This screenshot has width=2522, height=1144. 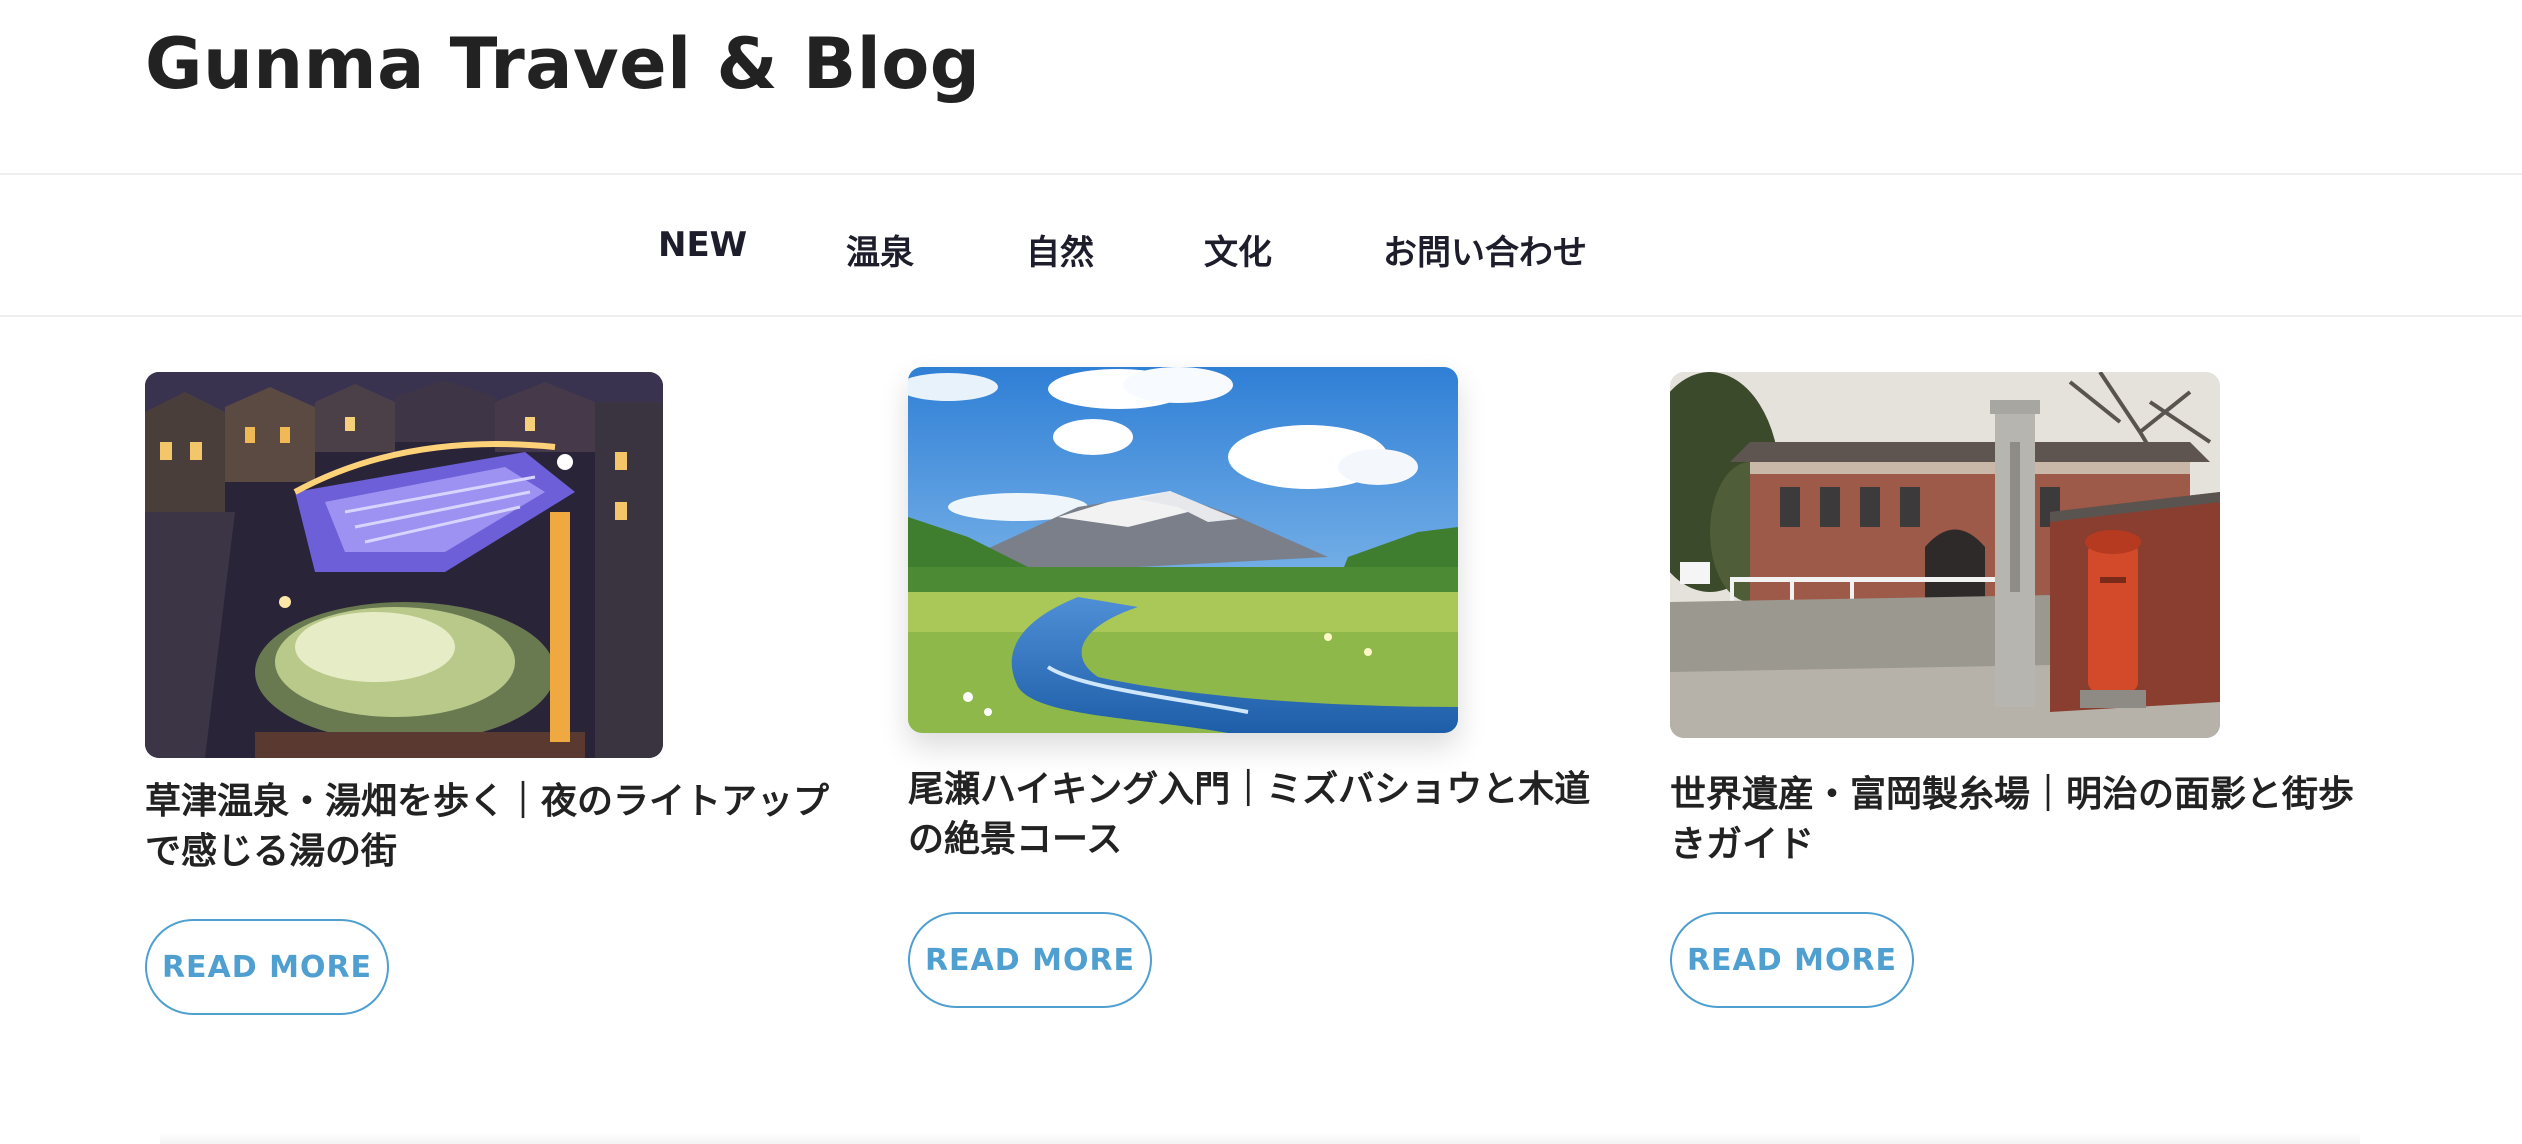 I want to click on main-nav: NEW 温泉 自然 文化 お問い合わせ, so click(x=1261, y=246).